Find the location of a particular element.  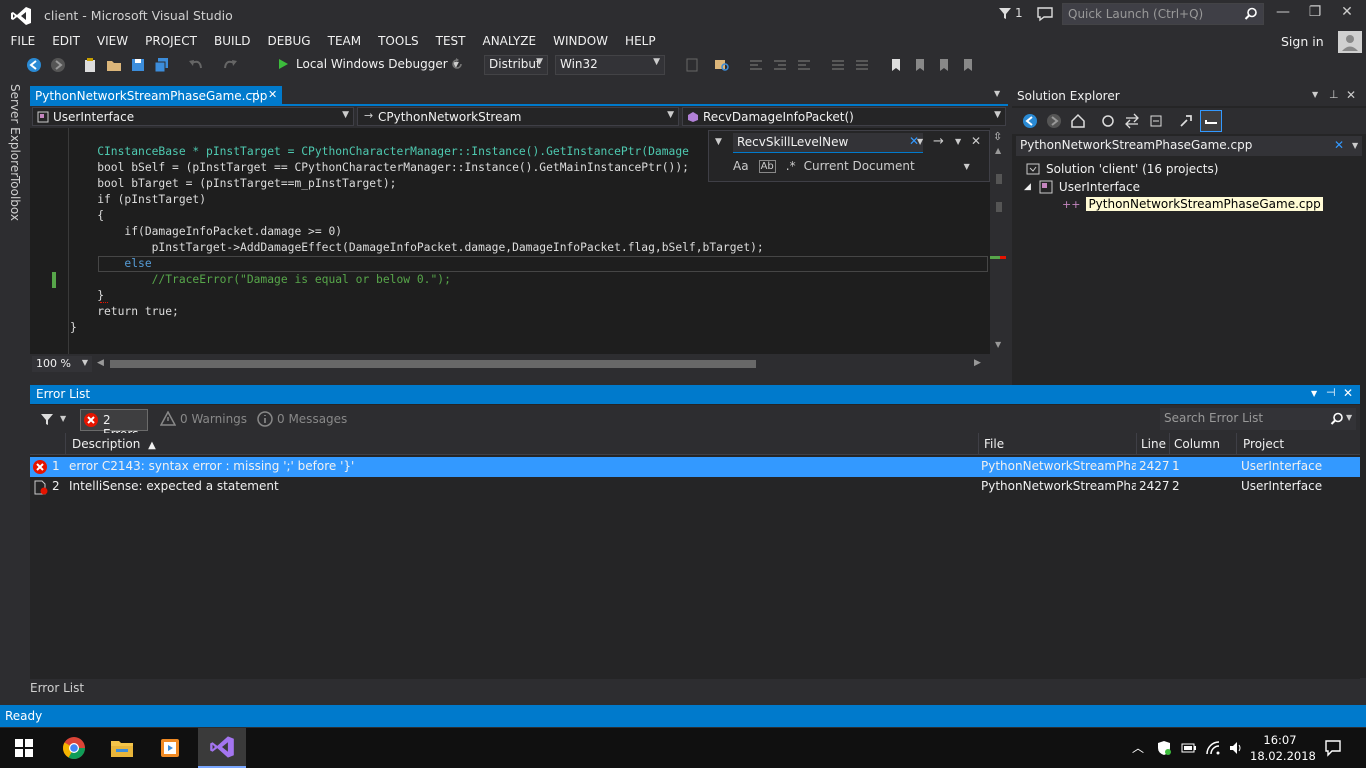

editor-vertical-scrollbar: ⇳ ▲ ▼ is located at coordinates (999, 241).